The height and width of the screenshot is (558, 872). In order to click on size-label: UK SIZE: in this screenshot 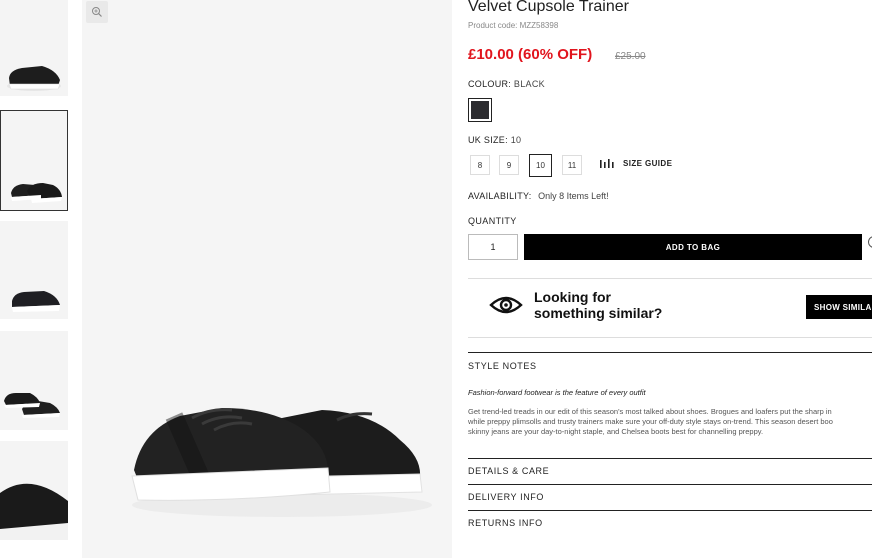, I will do `click(488, 140)`.